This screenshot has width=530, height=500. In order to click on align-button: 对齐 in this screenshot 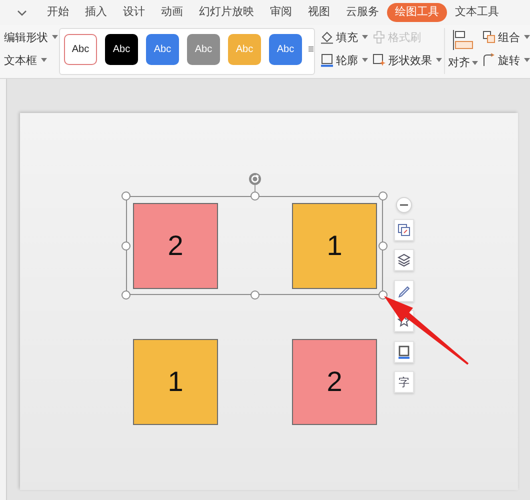, I will do `click(463, 47)`.